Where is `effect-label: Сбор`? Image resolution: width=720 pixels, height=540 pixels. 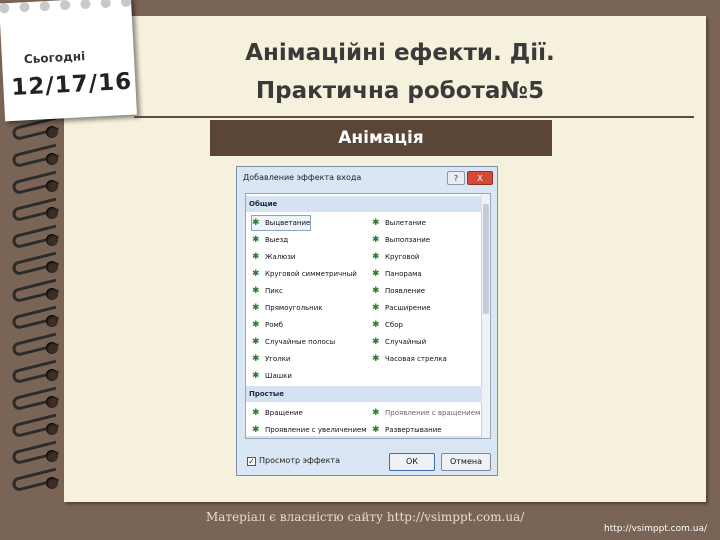
effect-label: Сбор is located at coordinates (394, 325).